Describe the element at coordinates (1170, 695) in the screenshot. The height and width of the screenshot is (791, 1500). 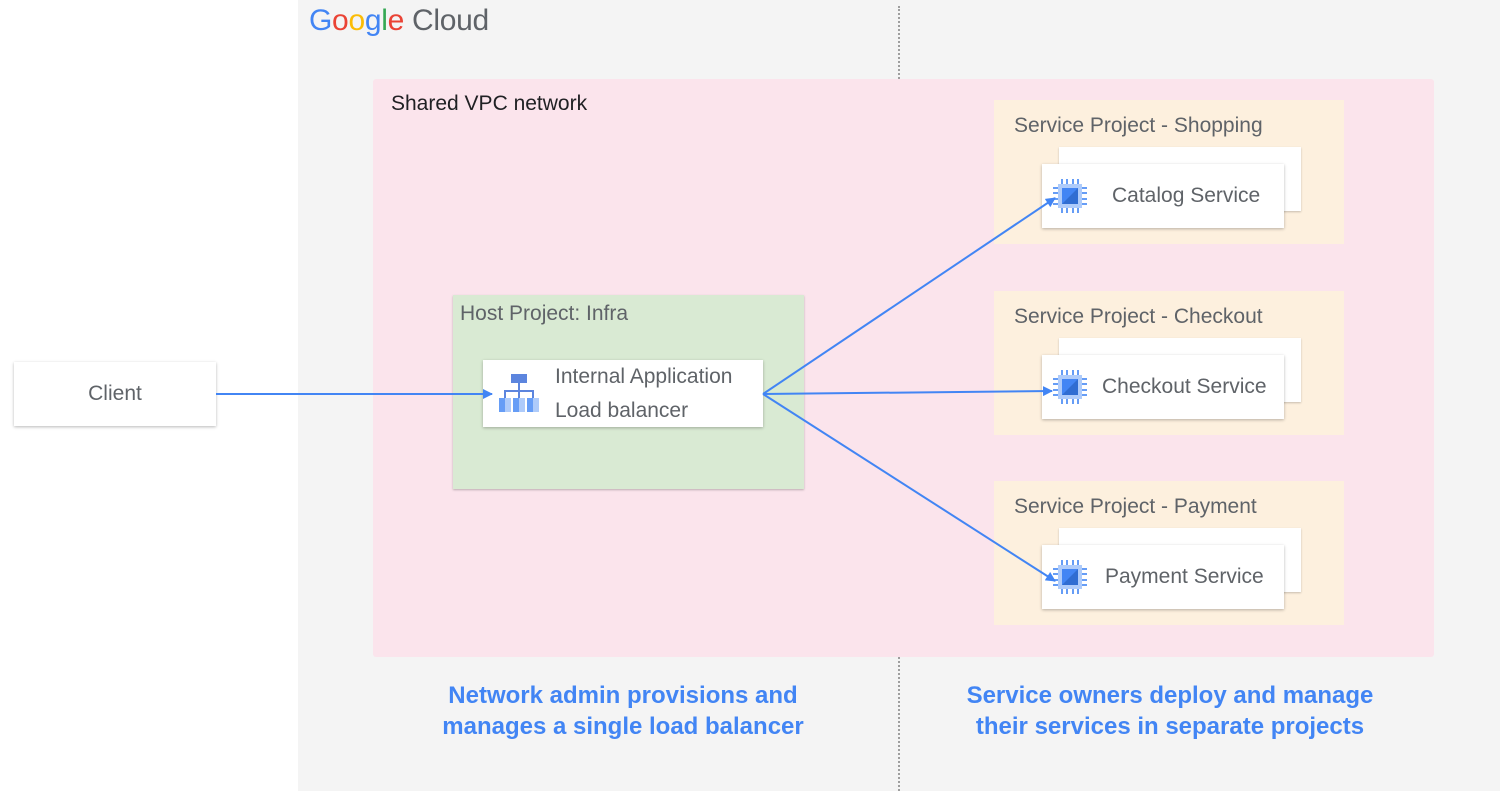
I see `service-owners-caption-line1: Service owners deploy and manage` at that location.